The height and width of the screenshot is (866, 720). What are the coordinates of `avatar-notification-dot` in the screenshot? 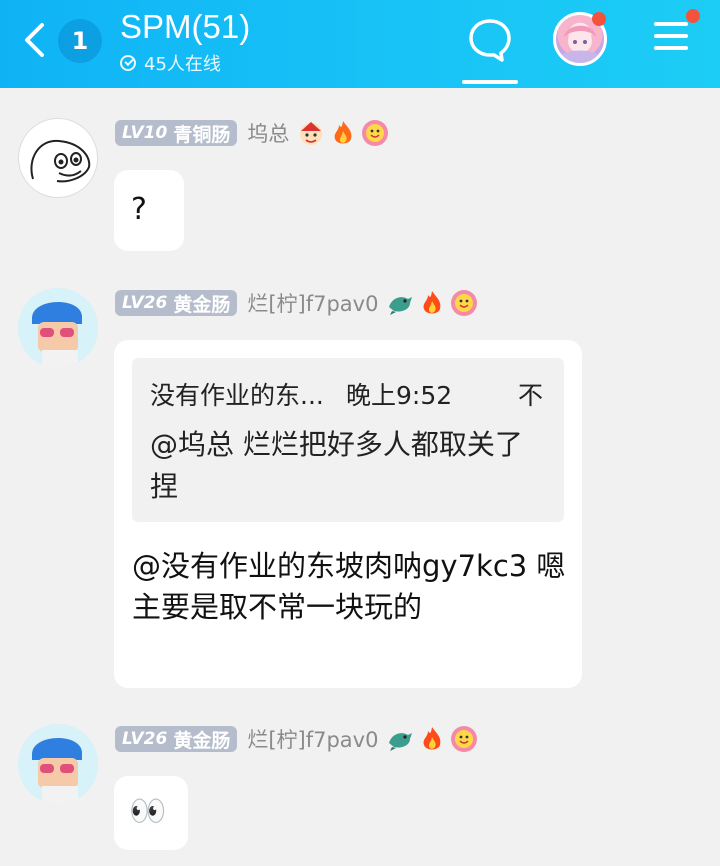 It's located at (599, 19).